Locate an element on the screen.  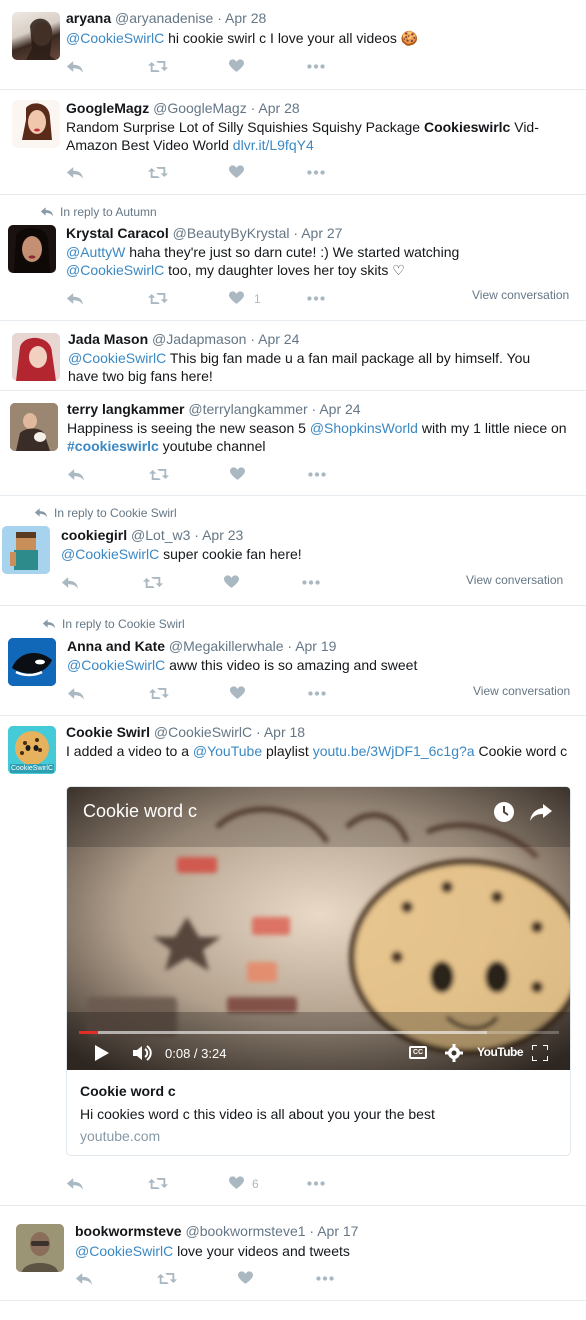
progress-track is located at coordinates (319, 1032).